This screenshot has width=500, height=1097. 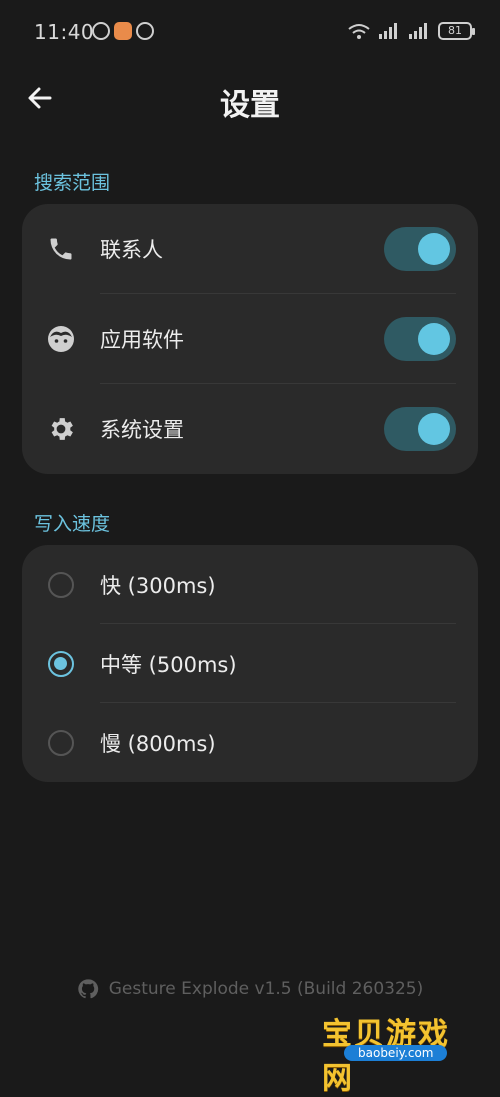 I want to click on apps-toggle, so click(x=420, y=339).